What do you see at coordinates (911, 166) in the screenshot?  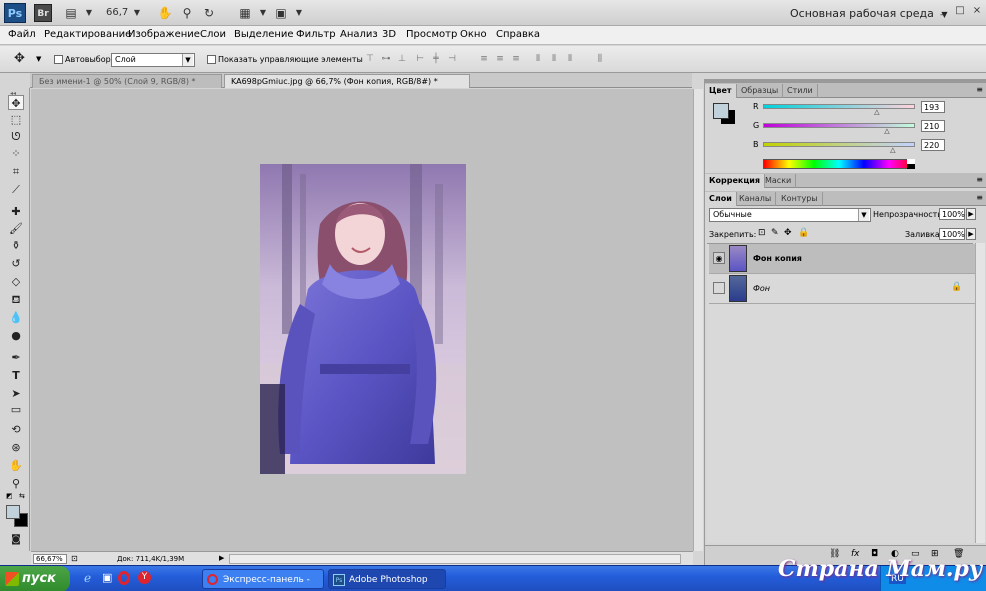 I see `spectrum-black-swatch` at bounding box center [911, 166].